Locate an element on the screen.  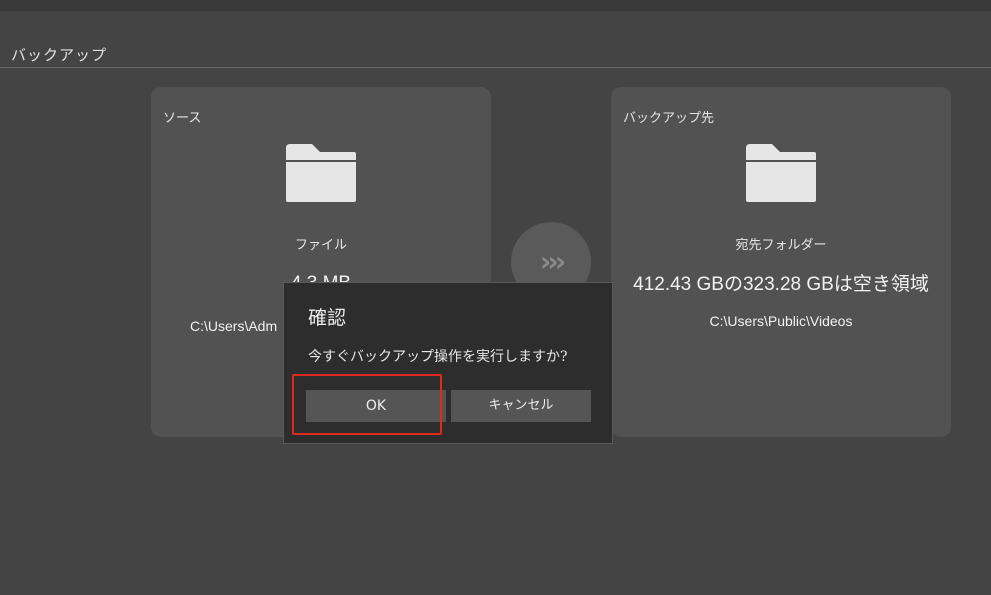
destination-card-title: バックアップ先 is located at coordinates (669, 118).